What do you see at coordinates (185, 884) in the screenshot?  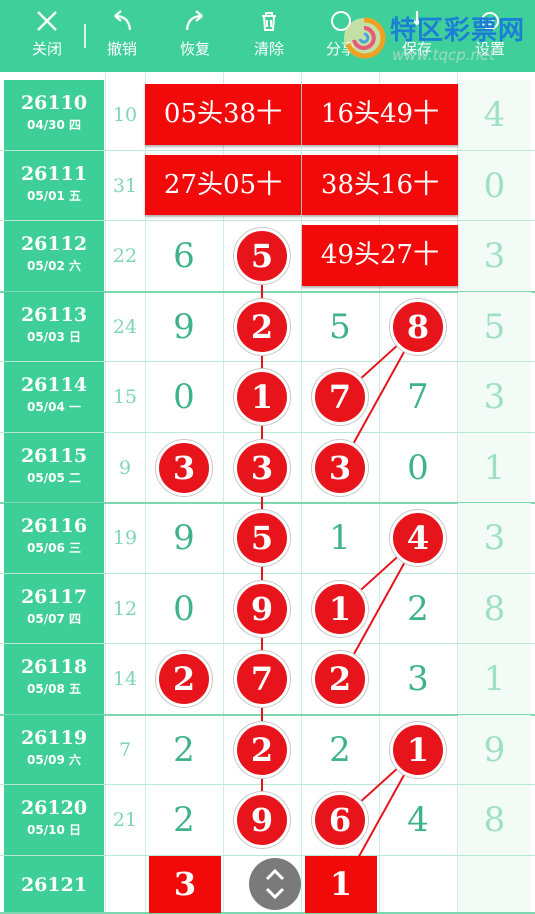 I see `current-digit-block: 3` at bounding box center [185, 884].